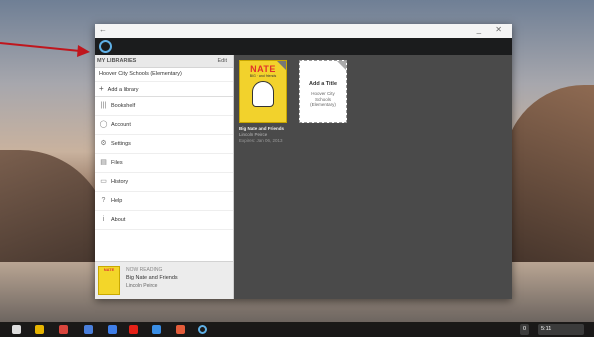  What do you see at coordinates (16, 329) in the screenshot?
I see `launcher-icon` at bounding box center [16, 329].